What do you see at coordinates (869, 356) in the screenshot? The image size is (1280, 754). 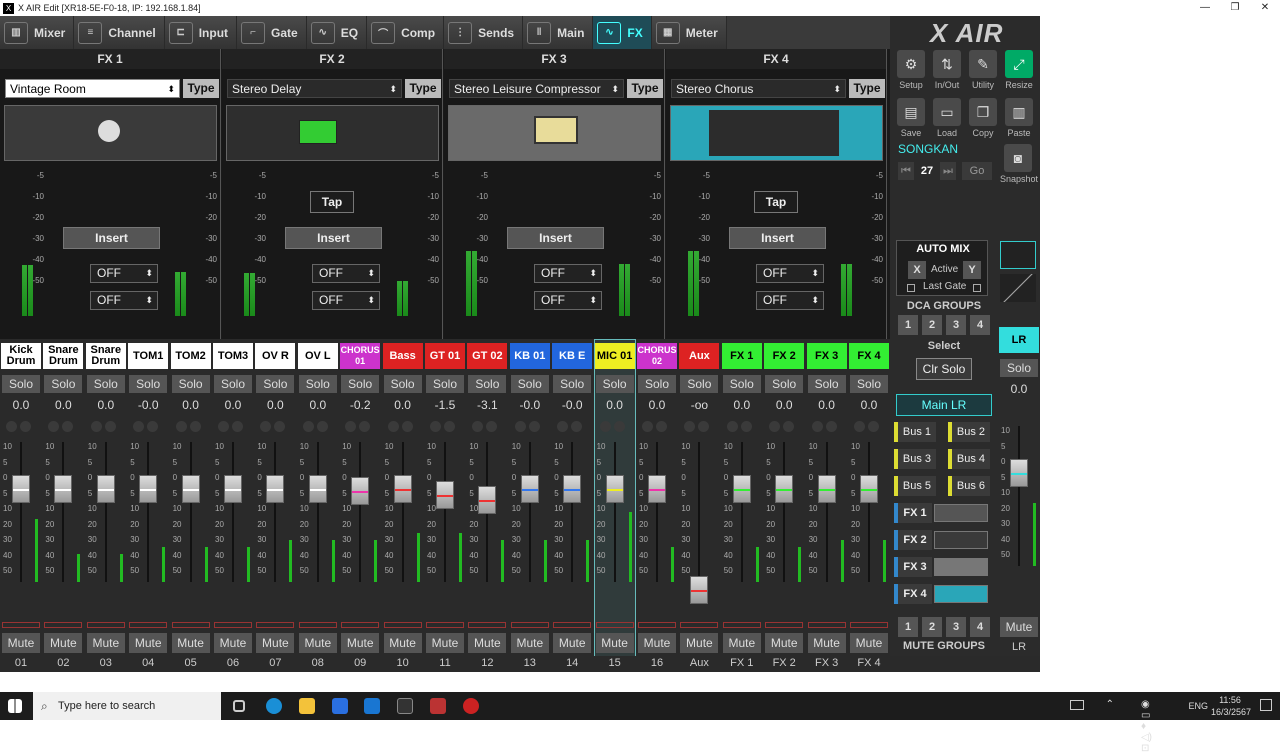 I see `channel-name: FX 4` at bounding box center [869, 356].